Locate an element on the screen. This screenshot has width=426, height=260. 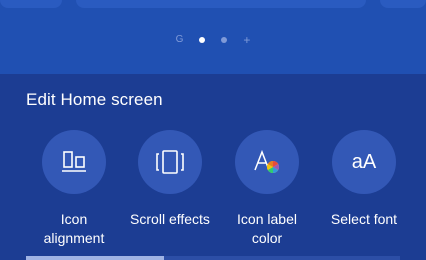
icon-alignment-icon is located at coordinates (74, 161).